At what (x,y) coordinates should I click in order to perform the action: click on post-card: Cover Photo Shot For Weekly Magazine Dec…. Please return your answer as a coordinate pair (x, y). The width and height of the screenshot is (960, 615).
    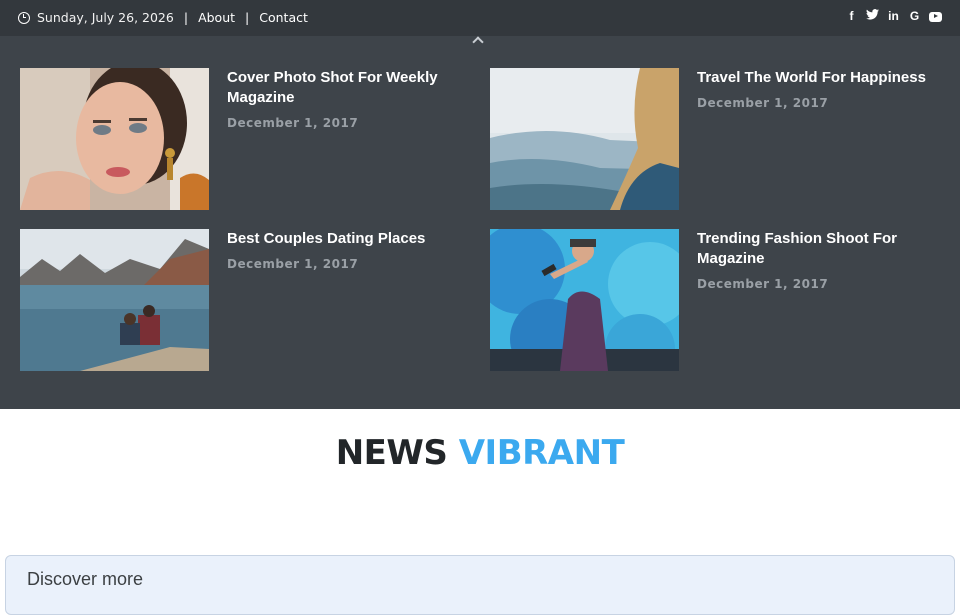
    Looking at the image, I should click on (245, 139).